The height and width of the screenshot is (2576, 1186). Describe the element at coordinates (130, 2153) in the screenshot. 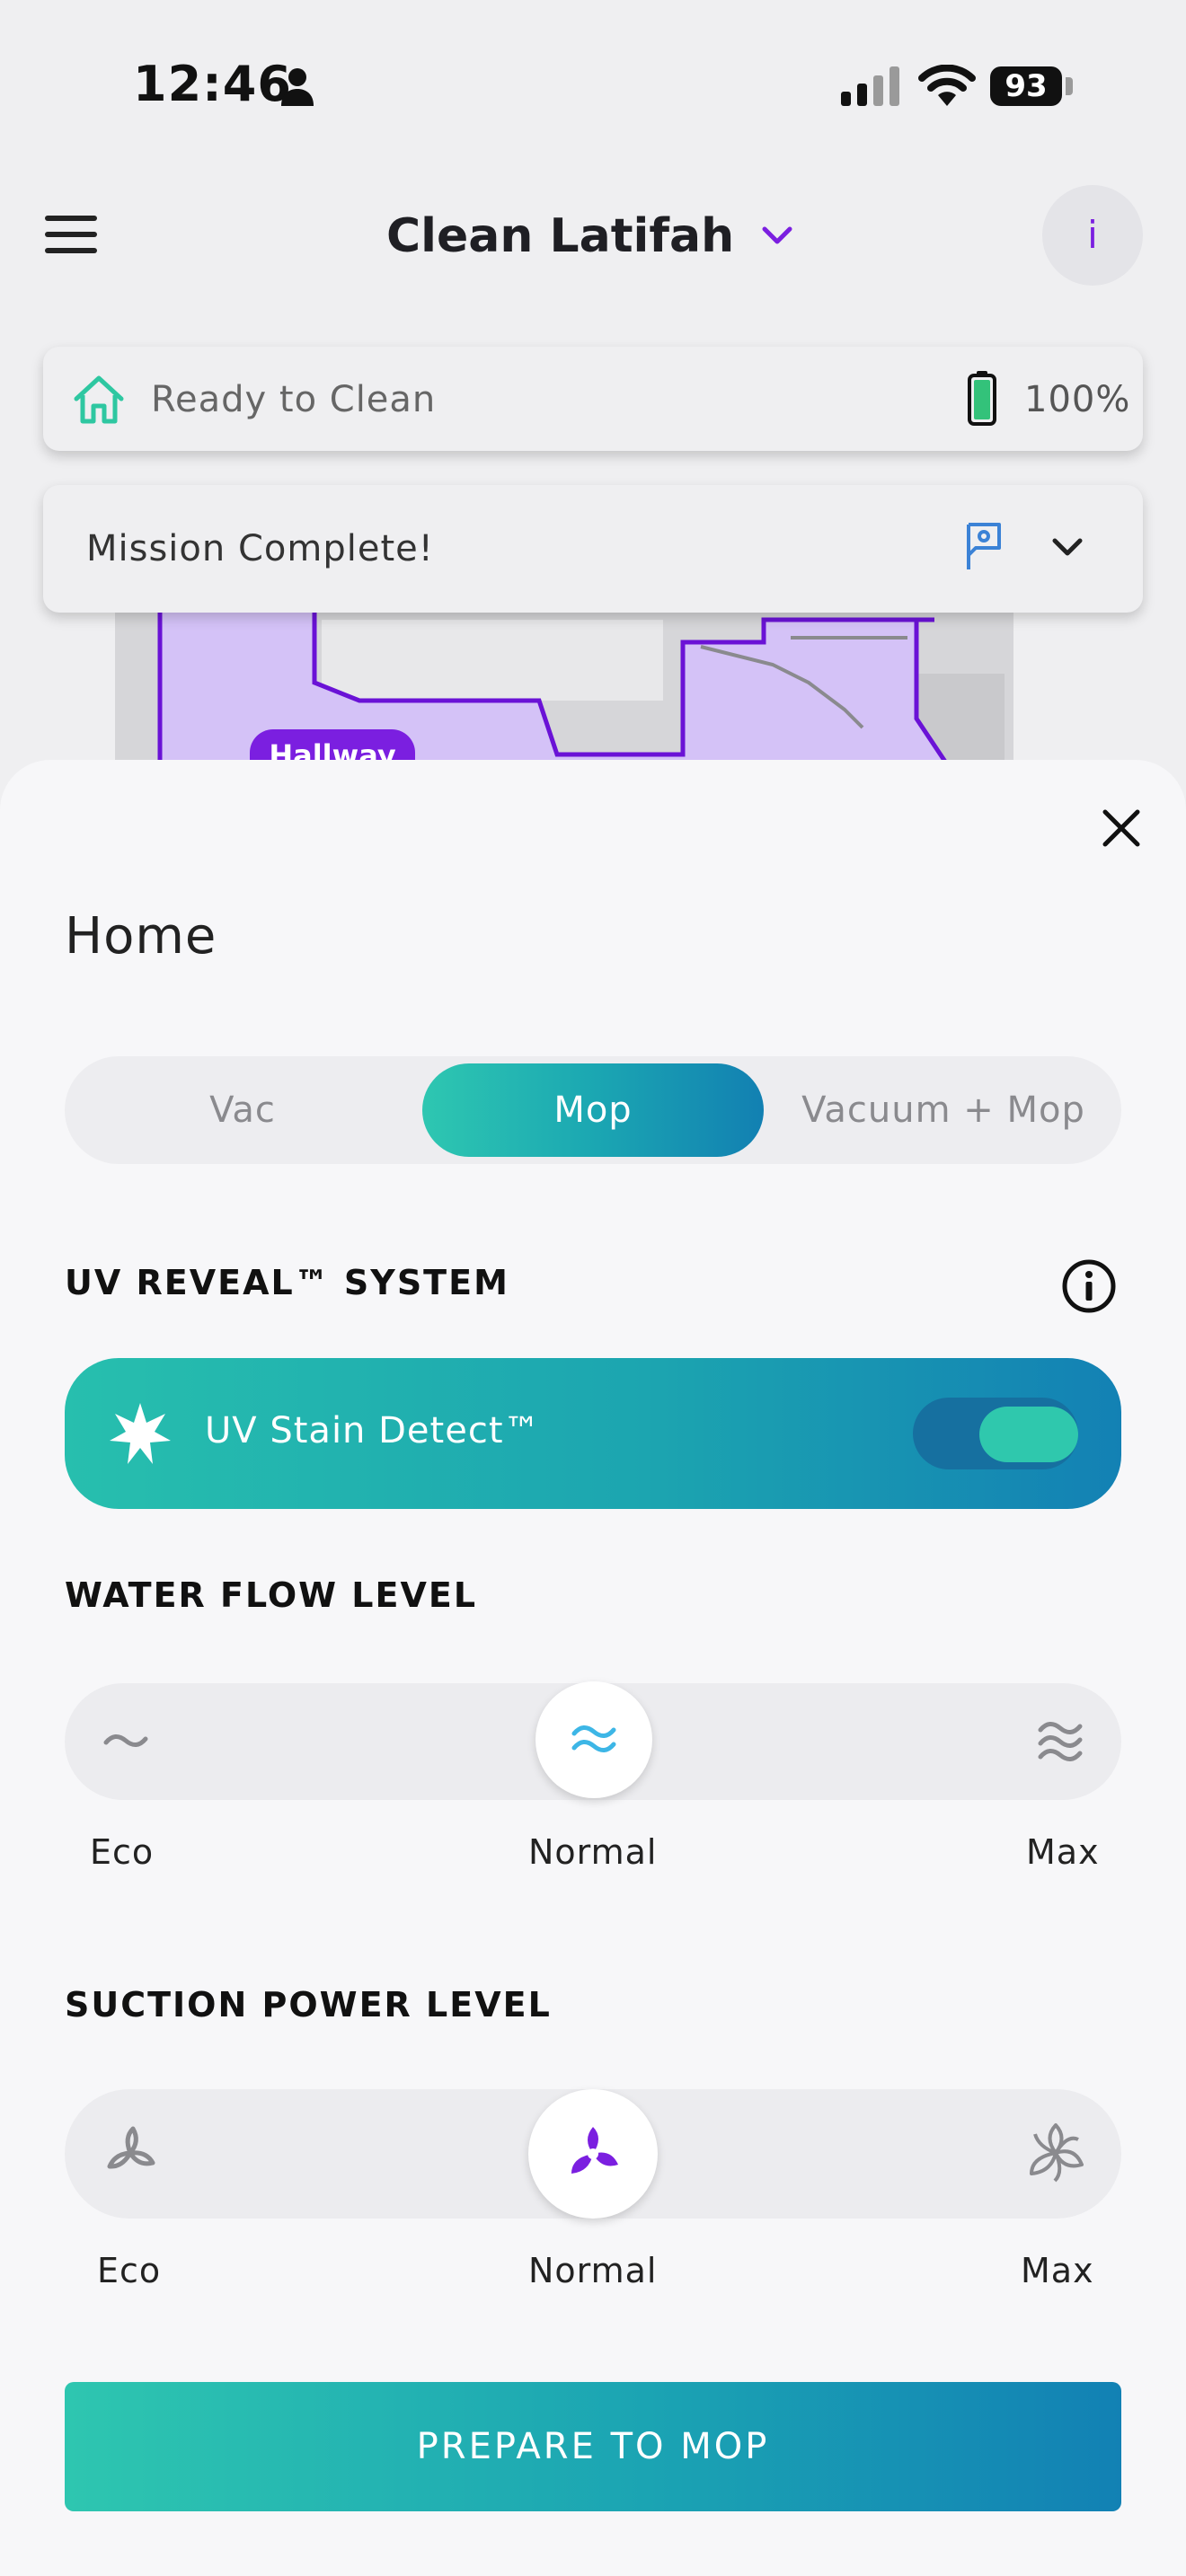

I see `fan-eco-icon` at that location.